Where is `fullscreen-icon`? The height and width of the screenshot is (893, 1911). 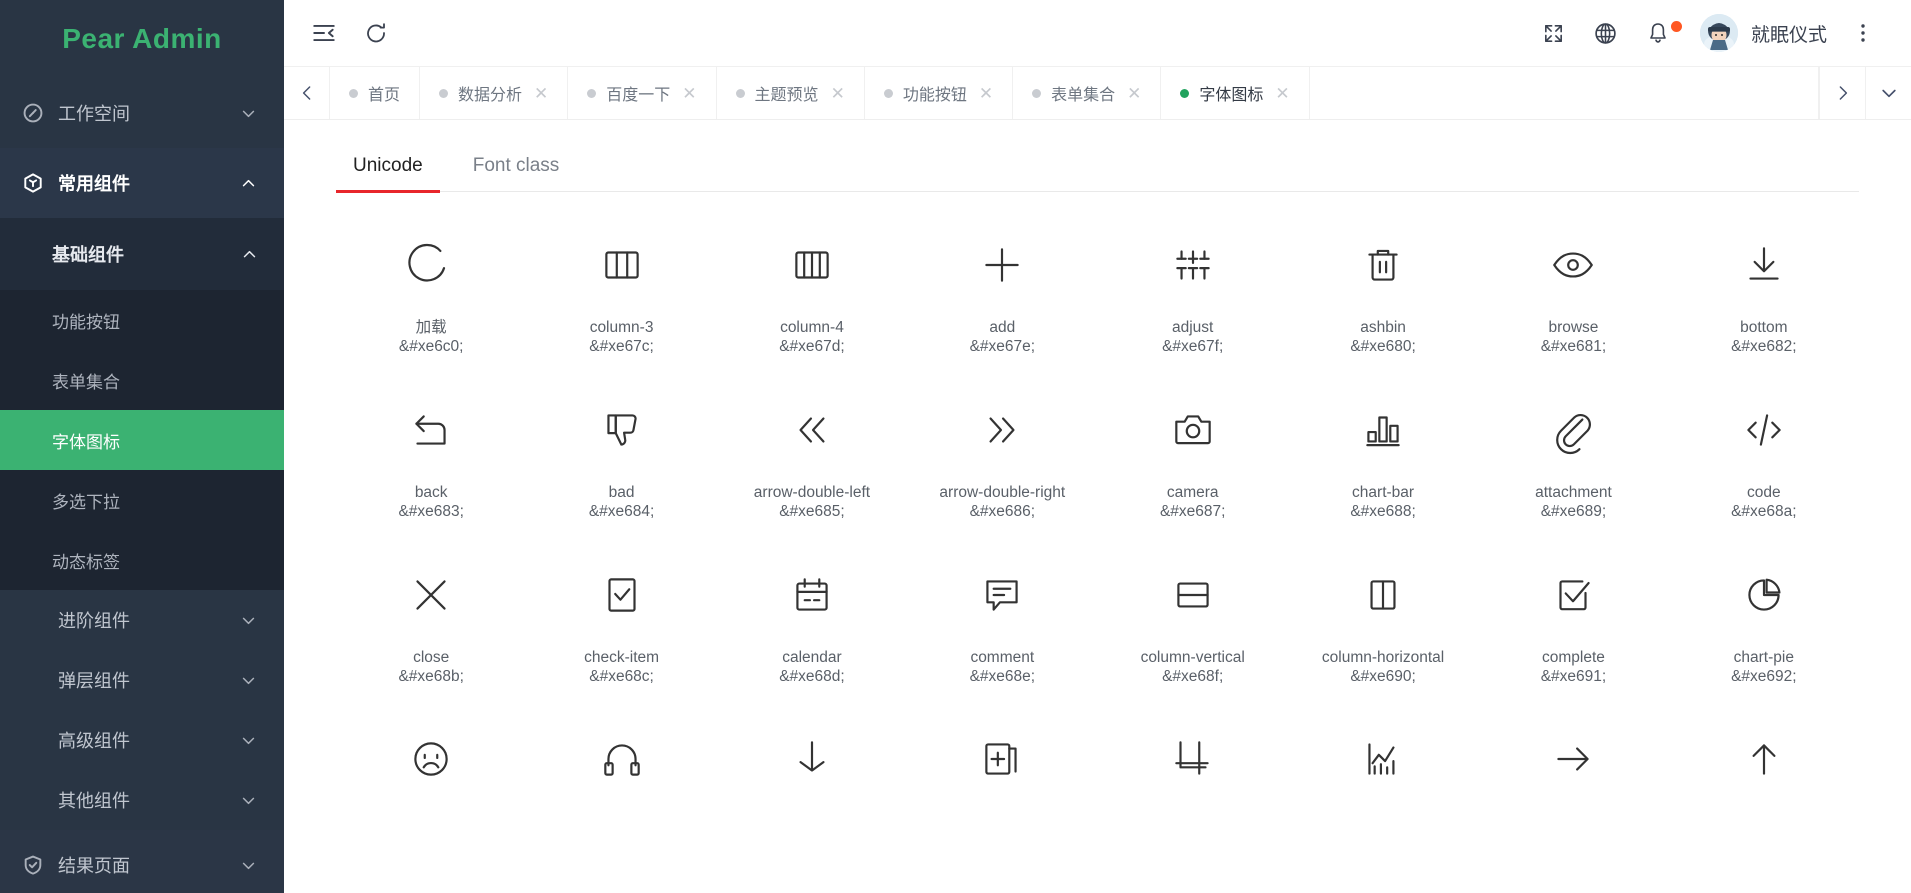
fullscreen-icon is located at coordinates (1554, 33).